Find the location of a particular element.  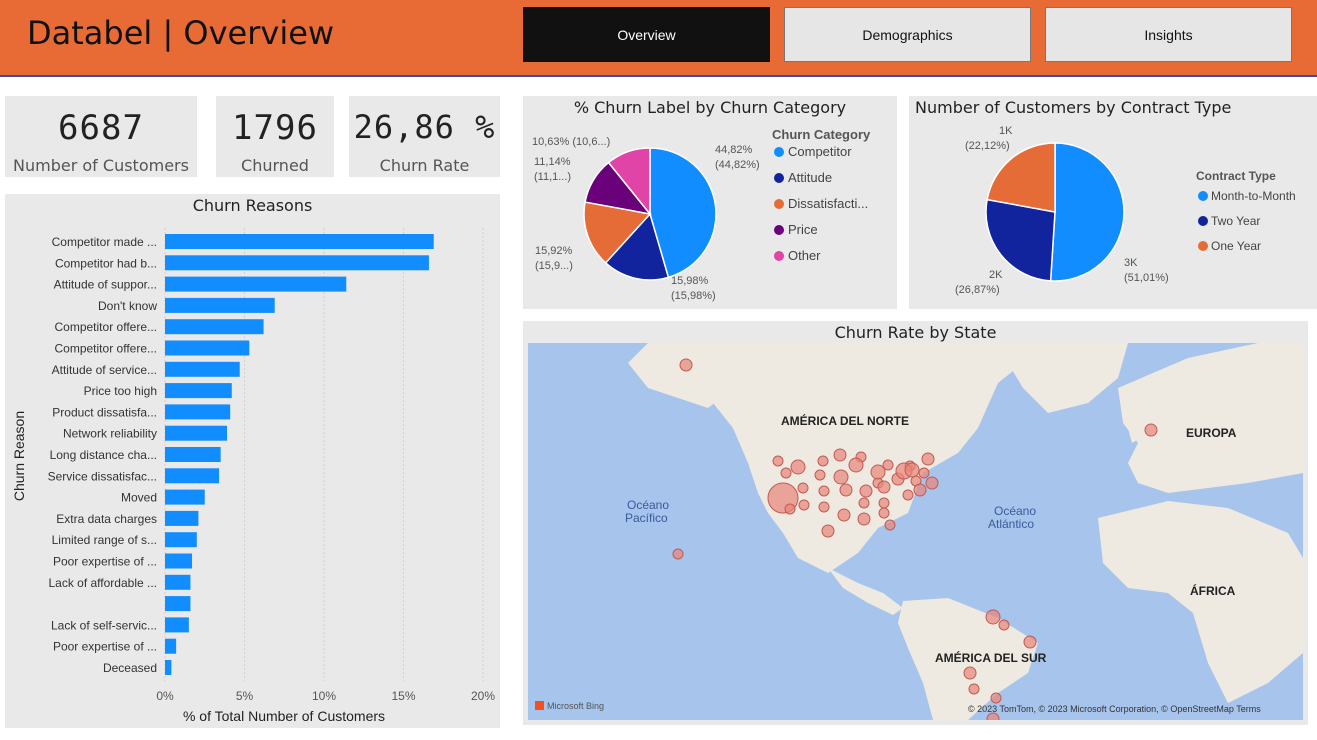

nav-demographics-button: Demographics is located at coordinates (907, 34).